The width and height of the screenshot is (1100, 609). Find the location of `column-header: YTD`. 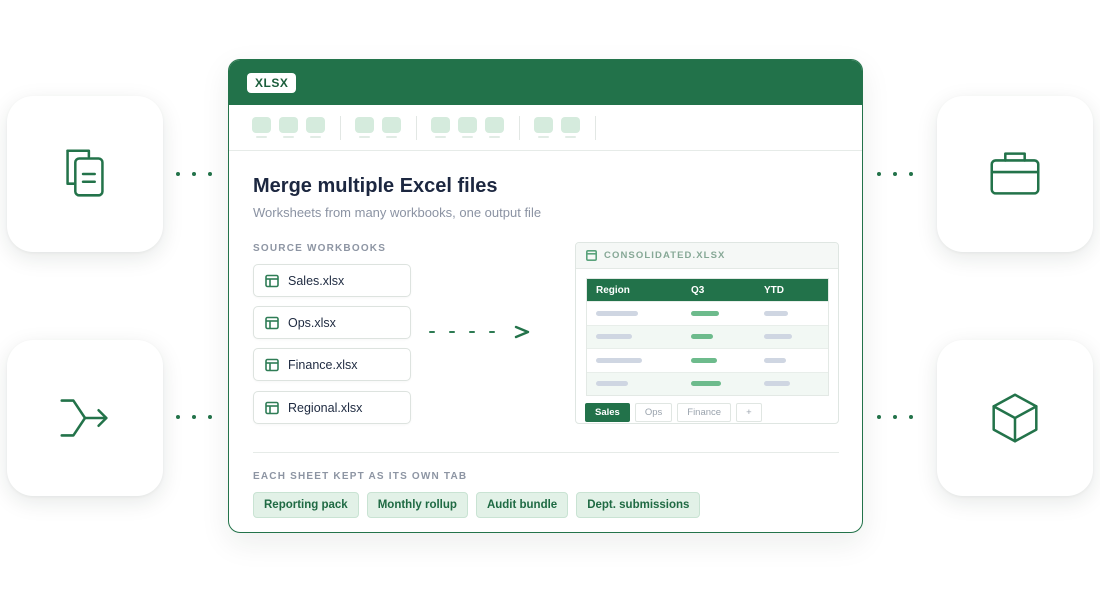

column-header: YTD is located at coordinates (774, 290).